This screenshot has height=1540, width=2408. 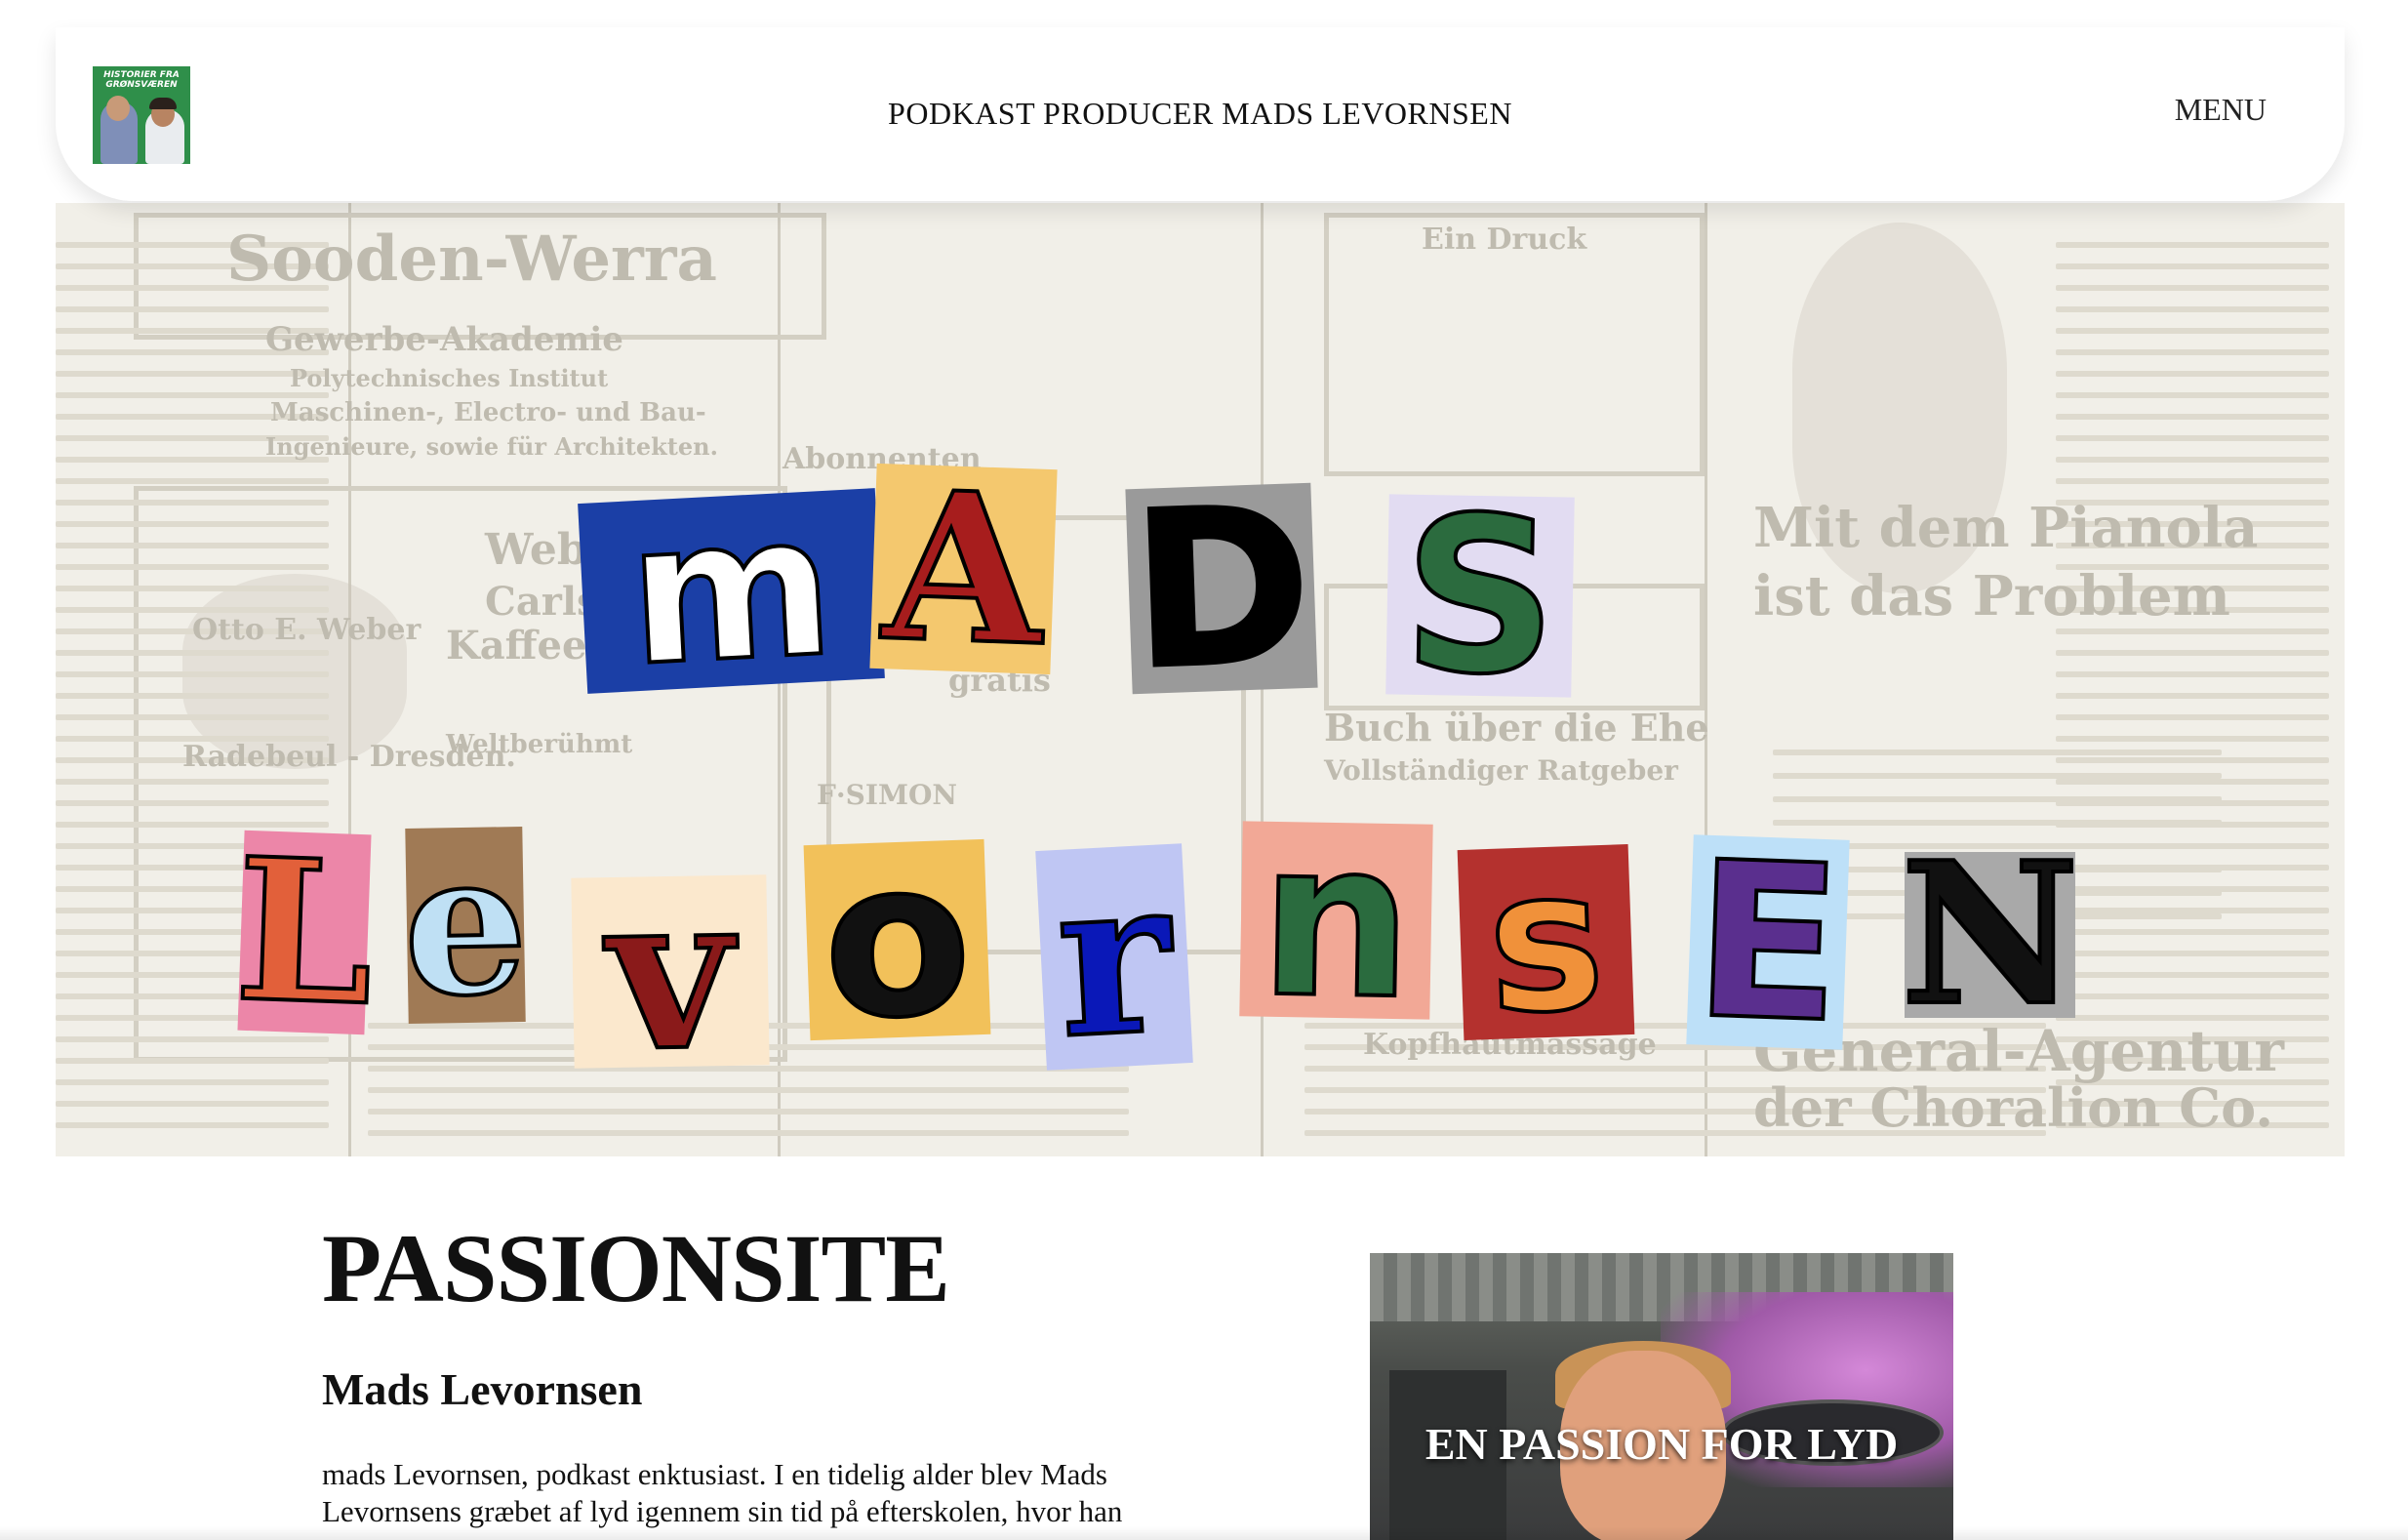 What do you see at coordinates (1336, 920) in the screenshot?
I see `ransom-word2-letter-n: n` at bounding box center [1336, 920].